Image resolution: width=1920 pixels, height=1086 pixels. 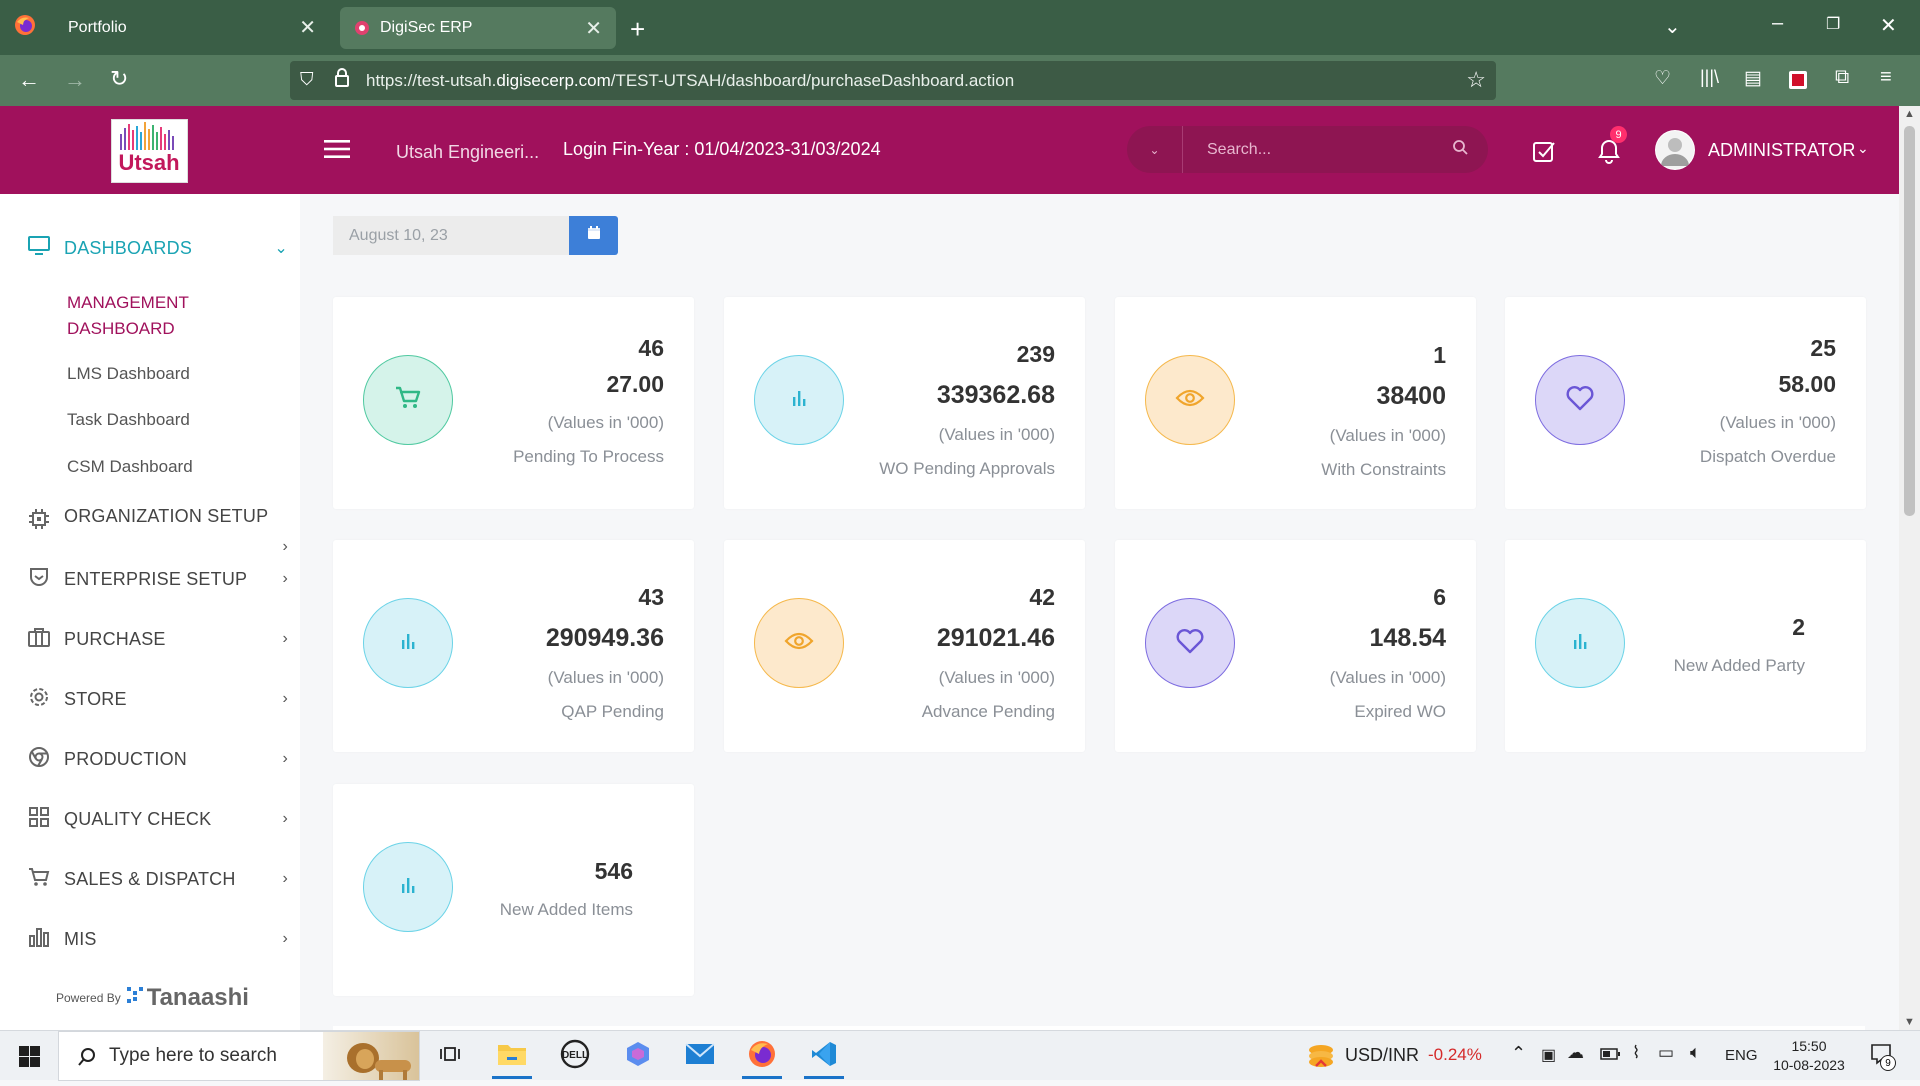 I want to click on scrollbar-thumb, so click(x=1909, y=321).